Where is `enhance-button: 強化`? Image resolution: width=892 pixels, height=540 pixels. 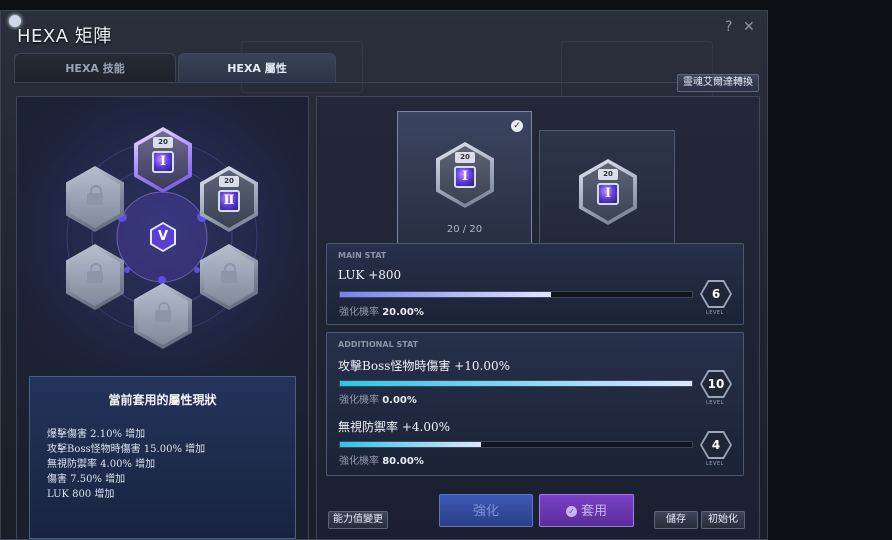 enhance-button: 強化 is located at coordinates (486, 510).